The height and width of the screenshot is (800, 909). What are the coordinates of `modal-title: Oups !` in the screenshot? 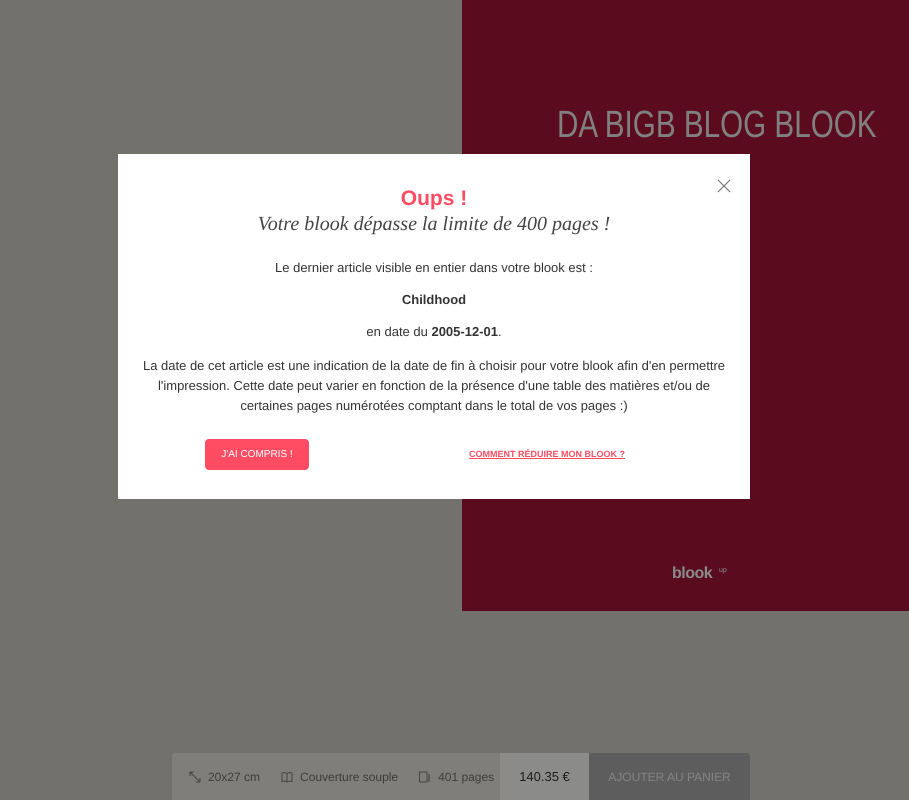 It's located at (434, 199).